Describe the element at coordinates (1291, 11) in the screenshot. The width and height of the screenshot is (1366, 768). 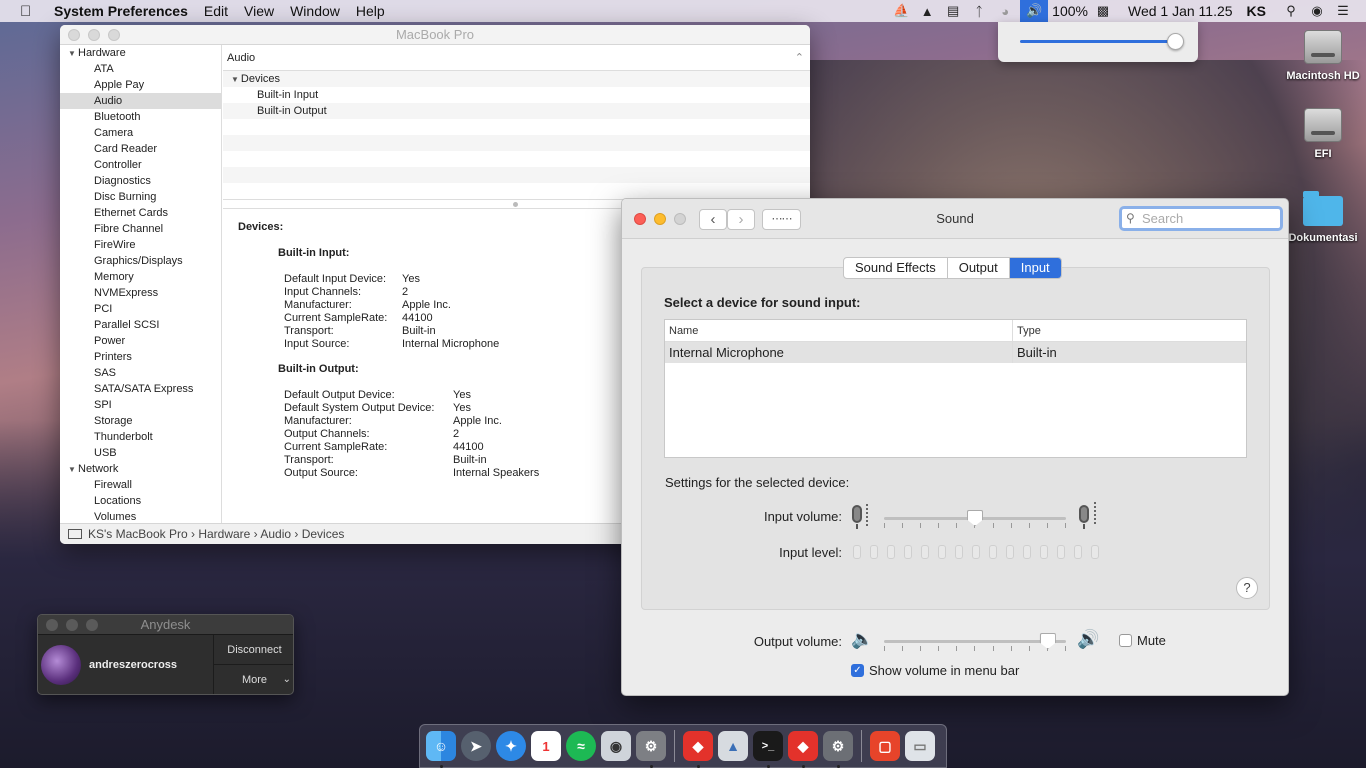
I see `spotlight-search-icon: ⚲` at that location.